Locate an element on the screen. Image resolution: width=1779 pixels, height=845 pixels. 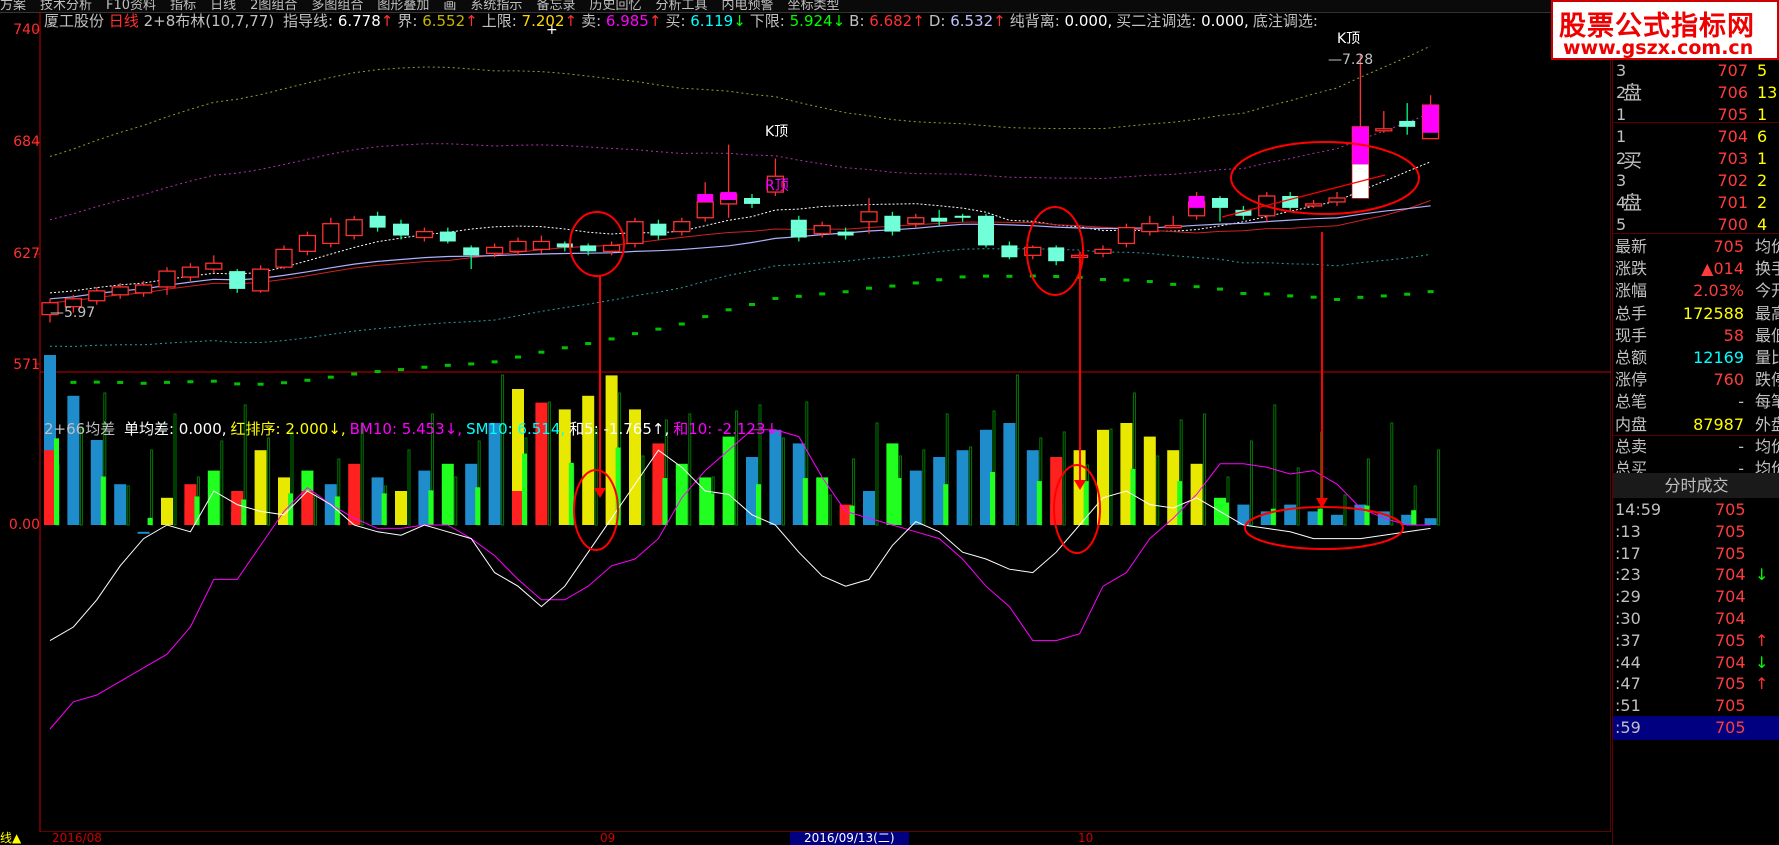
tick-row: :13 705 is located at coordinates (1696, 532).